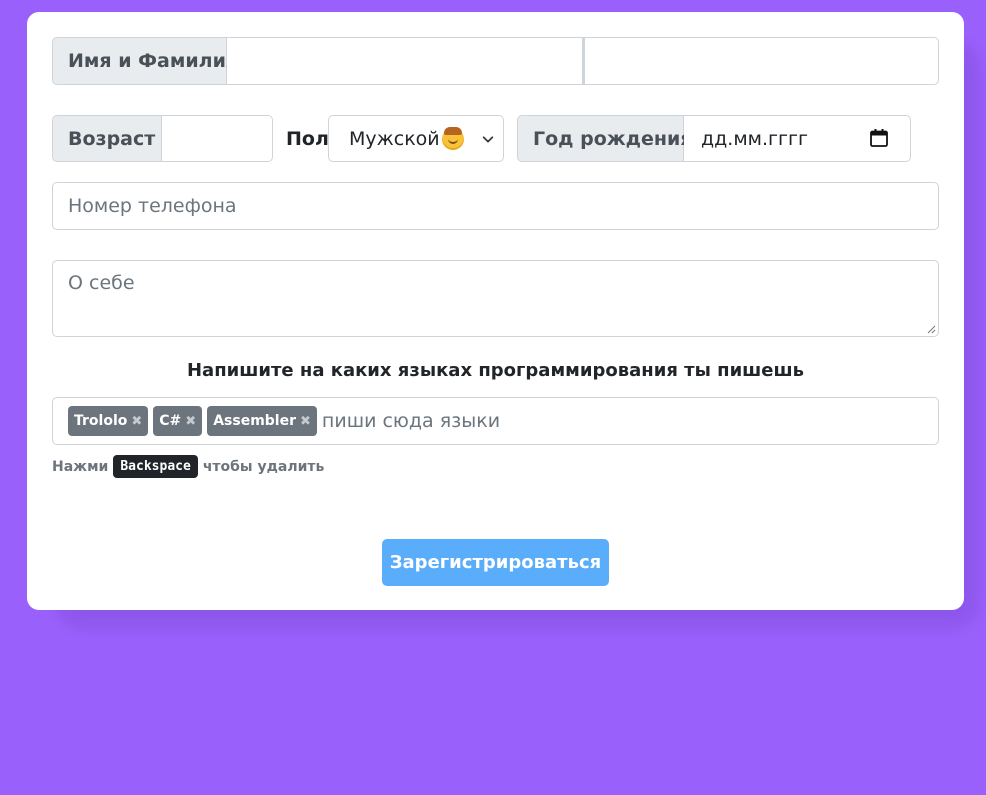 This screenshot has width=986, height=795. What do you see at coordinates (170, 421) in the screenshot?
I see `tag-label: C#` at bounding box center [170, 421].